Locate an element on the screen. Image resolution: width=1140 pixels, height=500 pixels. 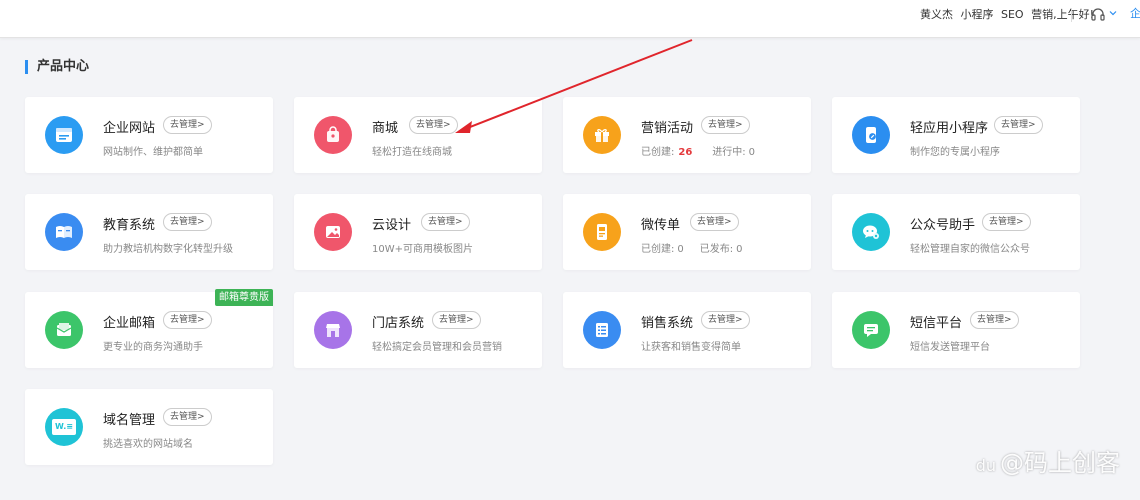
published-count: 0 is located at coordinates (739, 249).